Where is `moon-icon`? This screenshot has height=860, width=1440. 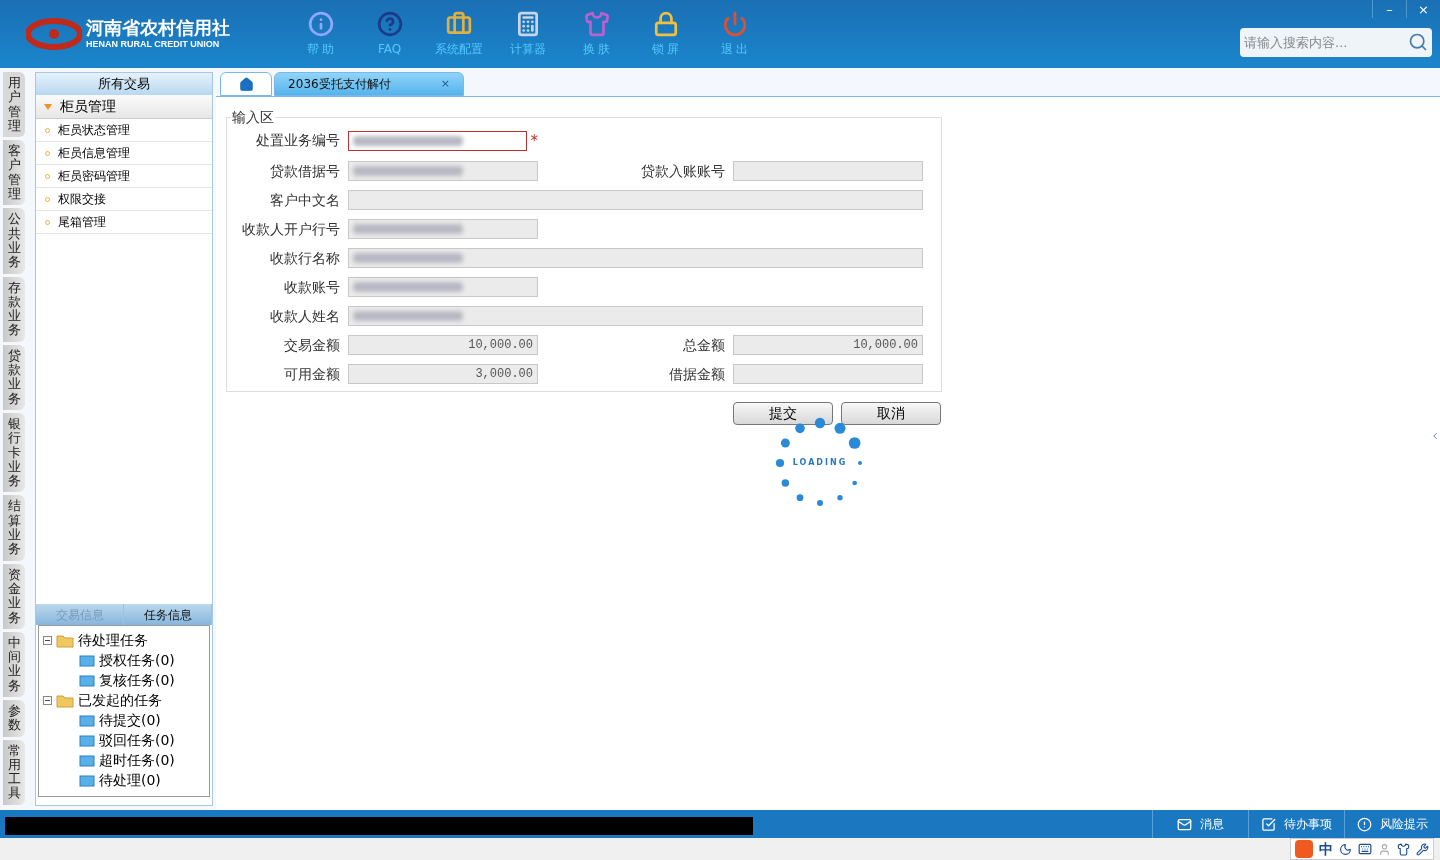
moon-icon is located at coordinates (1345, 849).